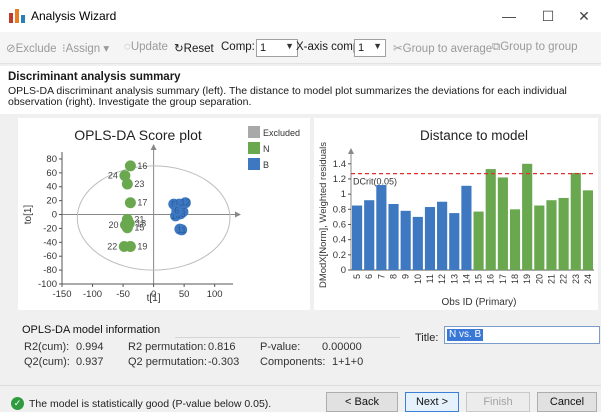  What do you see at coordinates (479, 302) in the screenshot?
I see `x-axis-label: Obs ID (Primary)` at bounding box center [479, 302].